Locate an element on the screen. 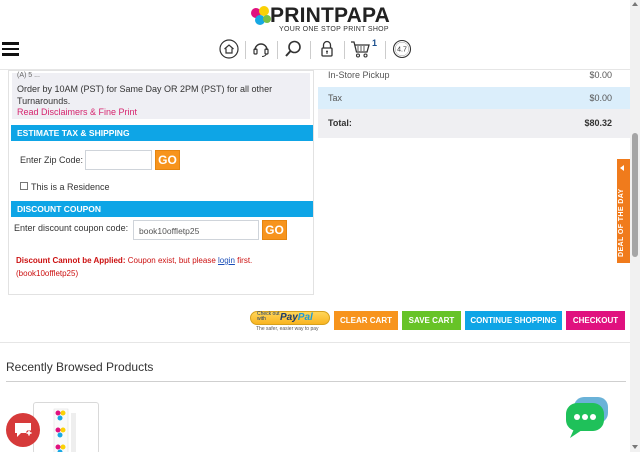  total-row: Total: $80.32 is located at coordinates (474, 123).